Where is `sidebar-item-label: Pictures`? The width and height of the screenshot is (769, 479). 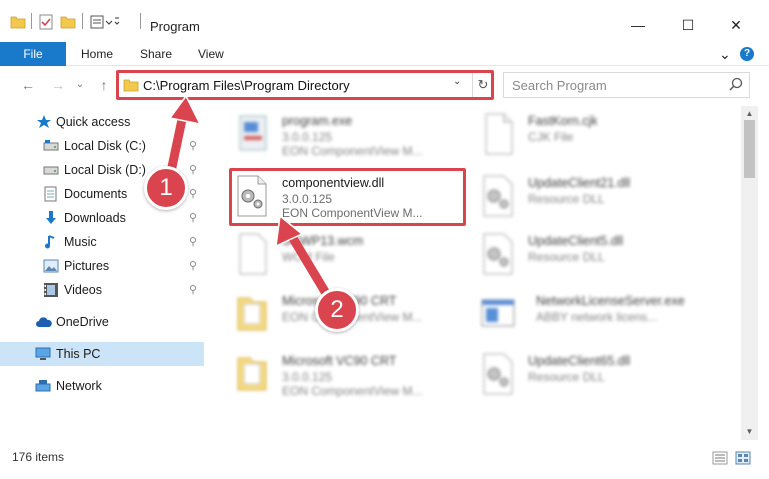 sidebar-item-label: Pictures is located at coordinates (87, 266).